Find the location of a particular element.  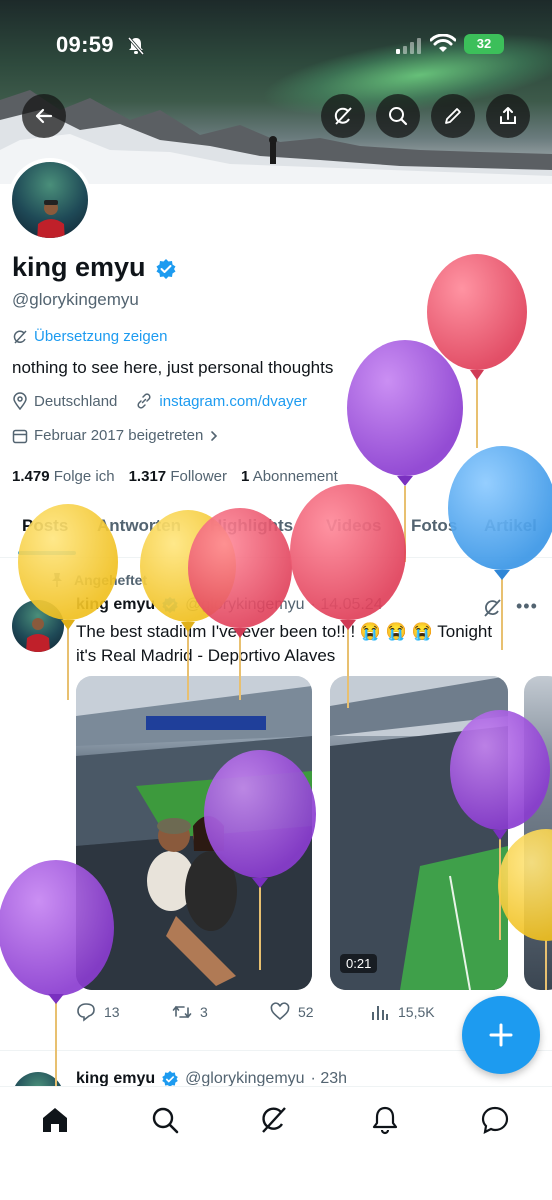

profile-handle: @glorykingemyu is located at coordinates (75, 299).